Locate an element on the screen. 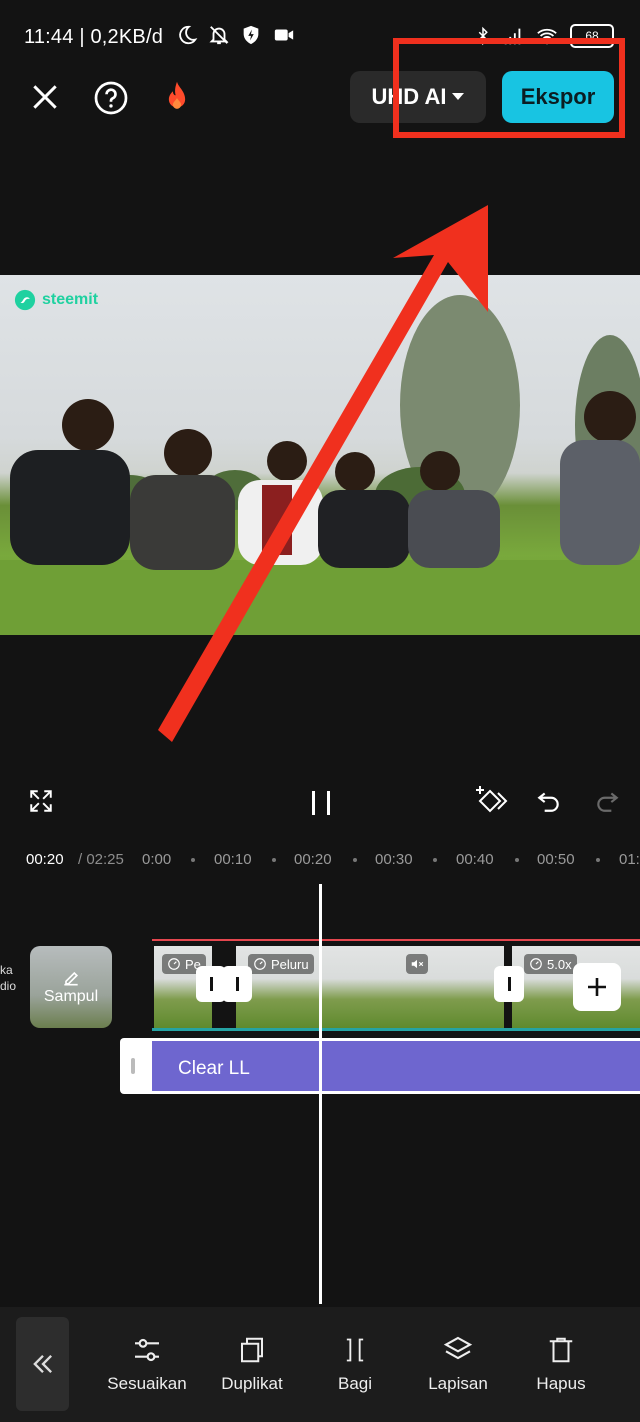 The image size is (640, 1422). clip-speed-tag: 5.0x is located at coordinates (550, 964).